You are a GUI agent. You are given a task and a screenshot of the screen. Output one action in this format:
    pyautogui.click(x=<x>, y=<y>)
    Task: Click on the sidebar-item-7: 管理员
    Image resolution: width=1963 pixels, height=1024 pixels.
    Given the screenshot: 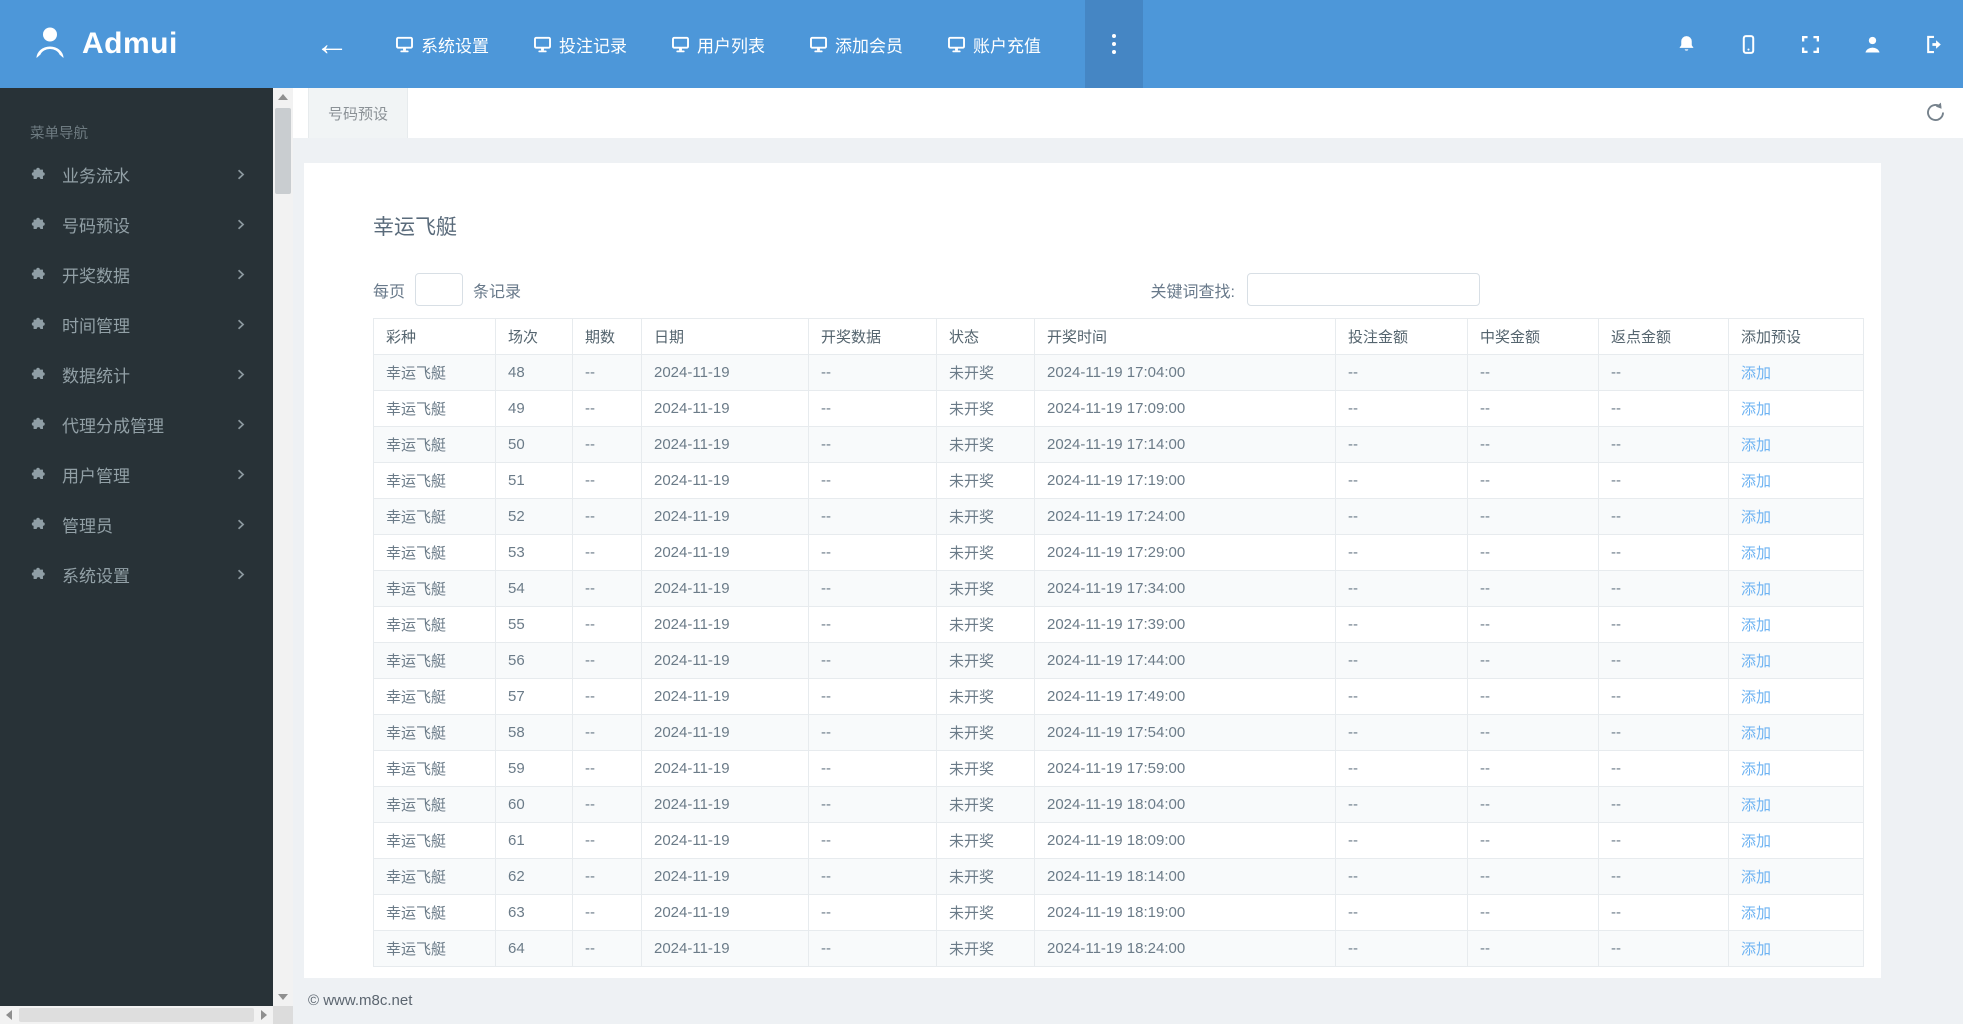 What is the action you would take?
    pyautogui.click(x=136, y=524)
    